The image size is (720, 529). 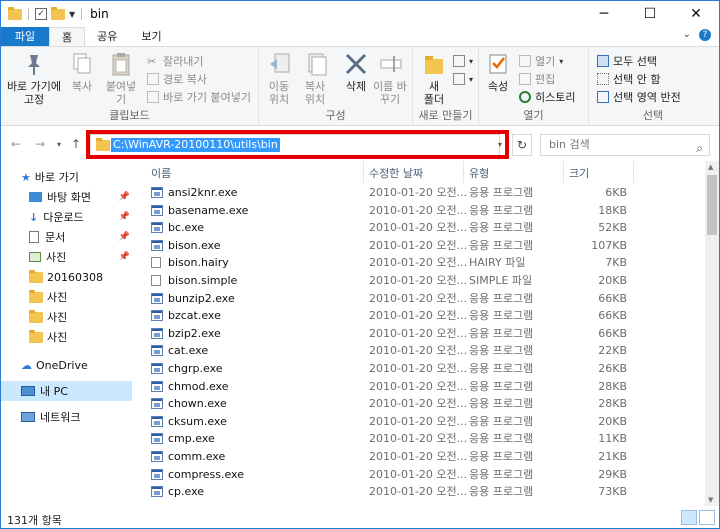 What do you see at coordinates (58, 13) in the screenshot?
I see `new-folder-icon` at bounding box center [58, 13].